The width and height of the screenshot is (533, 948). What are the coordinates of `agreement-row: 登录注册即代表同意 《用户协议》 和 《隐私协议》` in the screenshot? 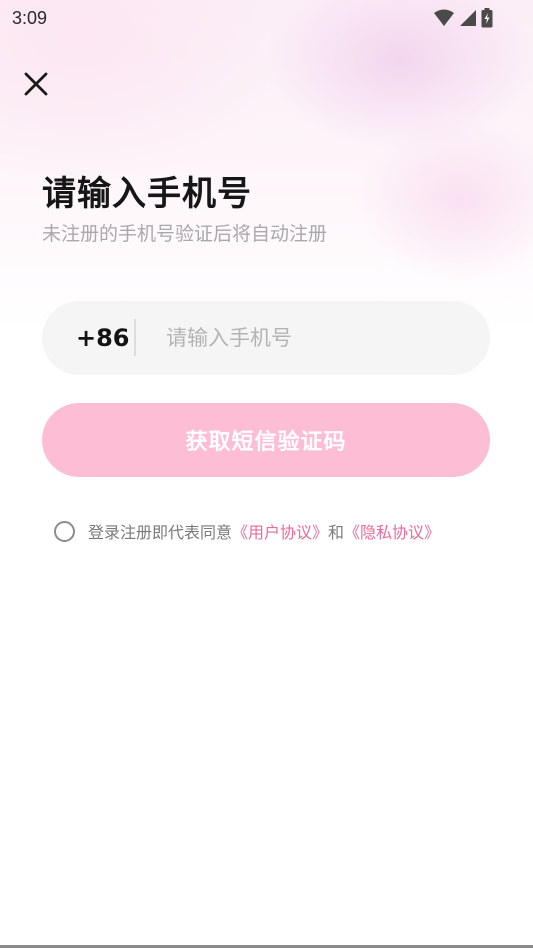 It's located at (247, 531).